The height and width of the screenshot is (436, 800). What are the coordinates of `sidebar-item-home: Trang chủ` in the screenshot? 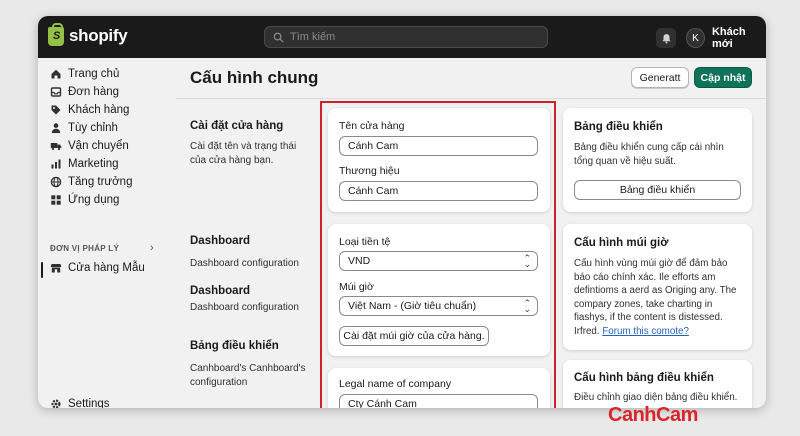 It's located at (84, 74).